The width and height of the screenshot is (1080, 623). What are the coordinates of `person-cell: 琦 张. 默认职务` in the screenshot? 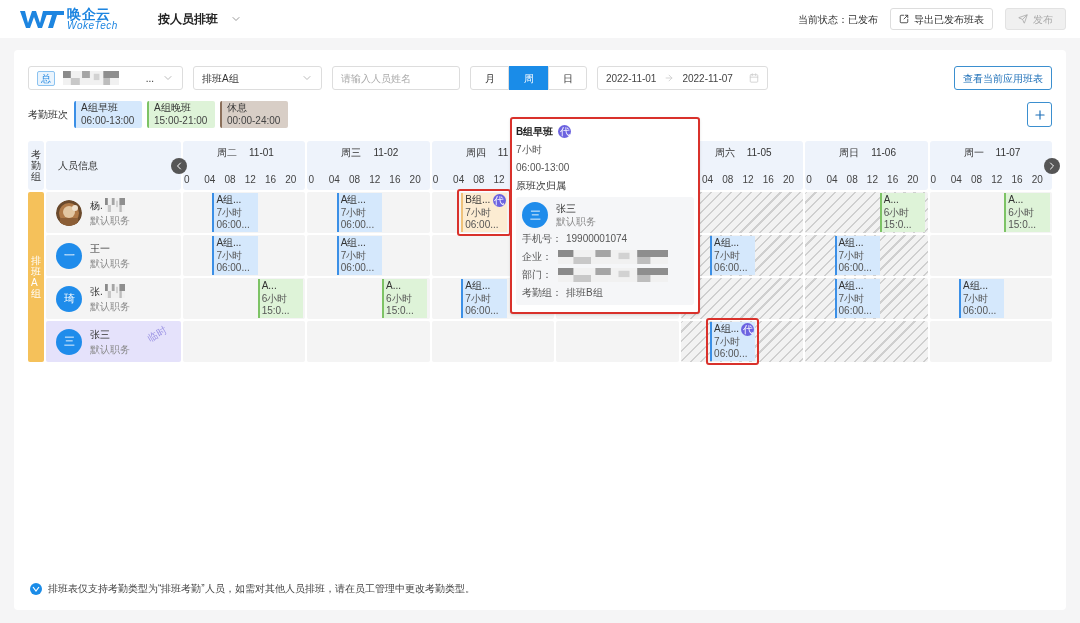 It's located at (113, 298).